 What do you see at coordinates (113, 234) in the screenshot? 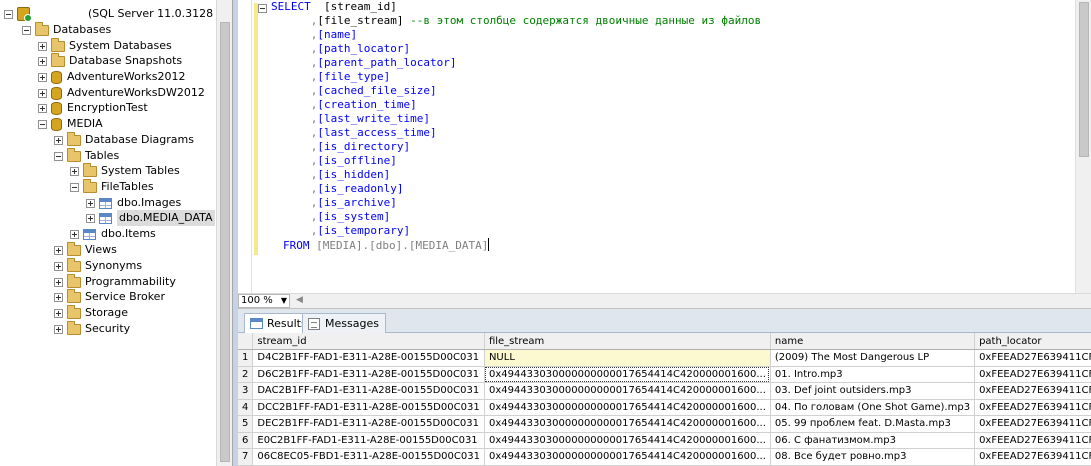
I see `tree-node-dbo-items: dbo.Items` at bounding box center [113, 234].